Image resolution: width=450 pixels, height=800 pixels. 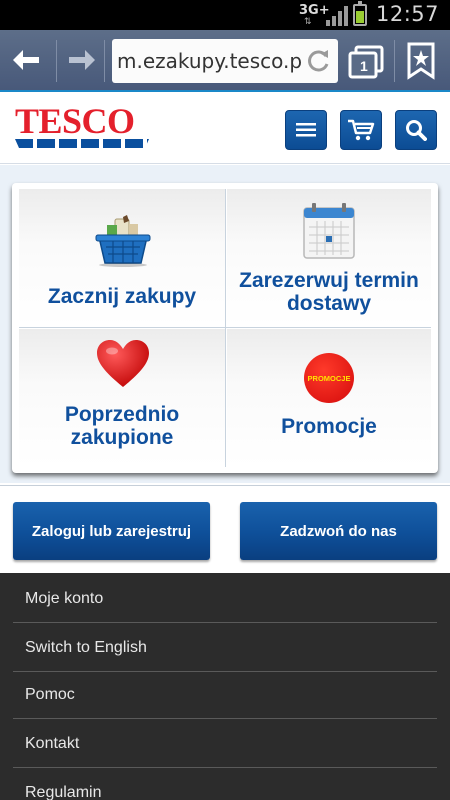 I want to click on data-activity-icon: ⇅, so click(x=308, y=22).